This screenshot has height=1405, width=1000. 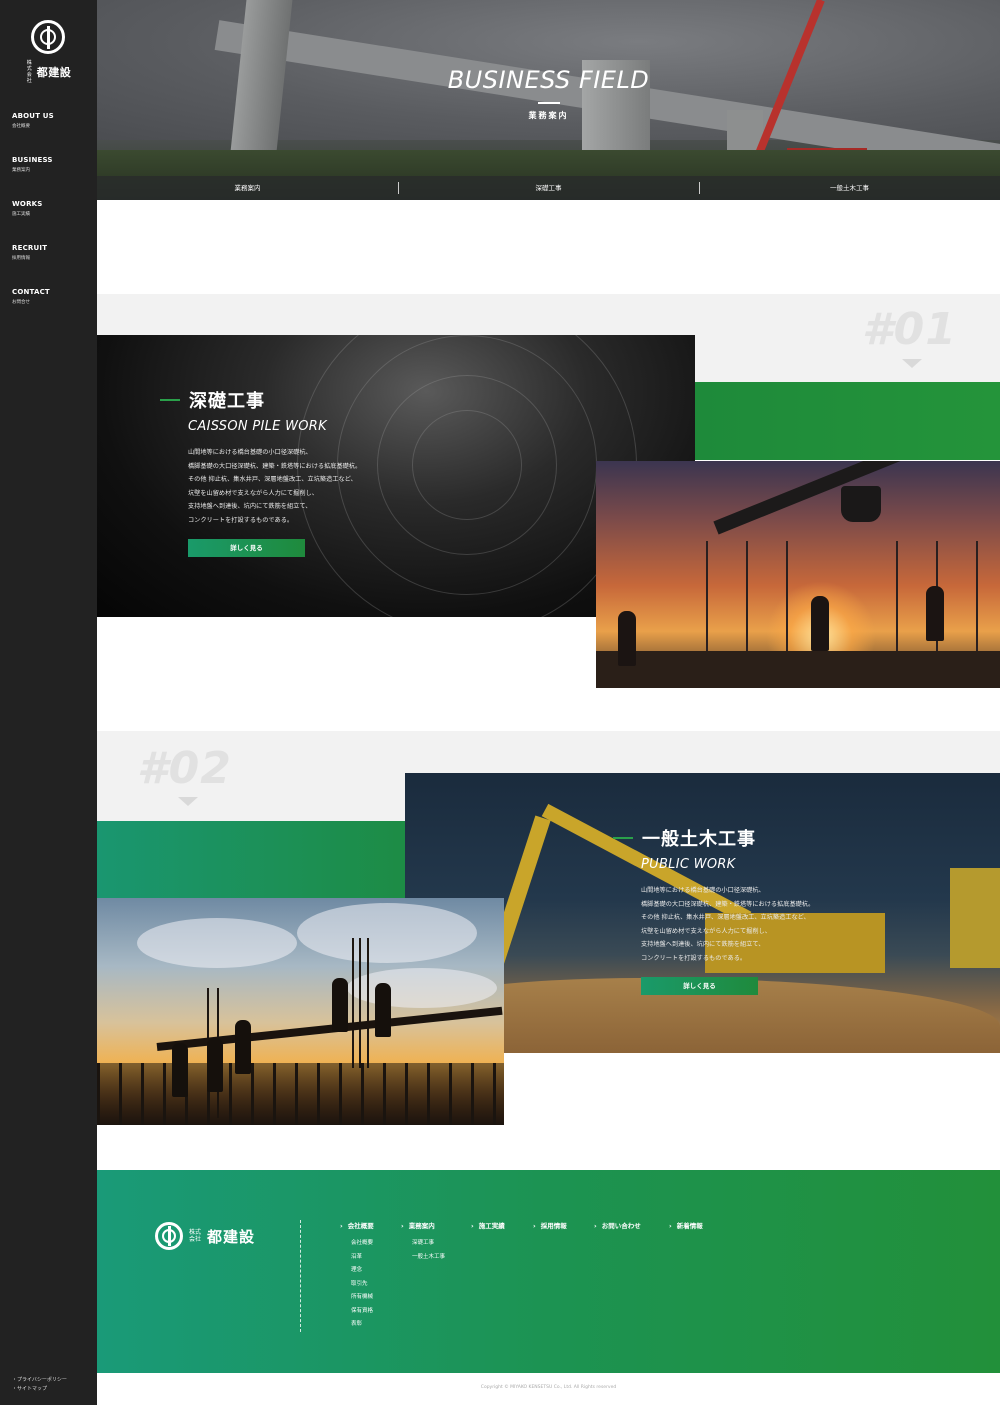 I want to click on caisson-more-button: 詳しく見る, so click(x=246, y=548).